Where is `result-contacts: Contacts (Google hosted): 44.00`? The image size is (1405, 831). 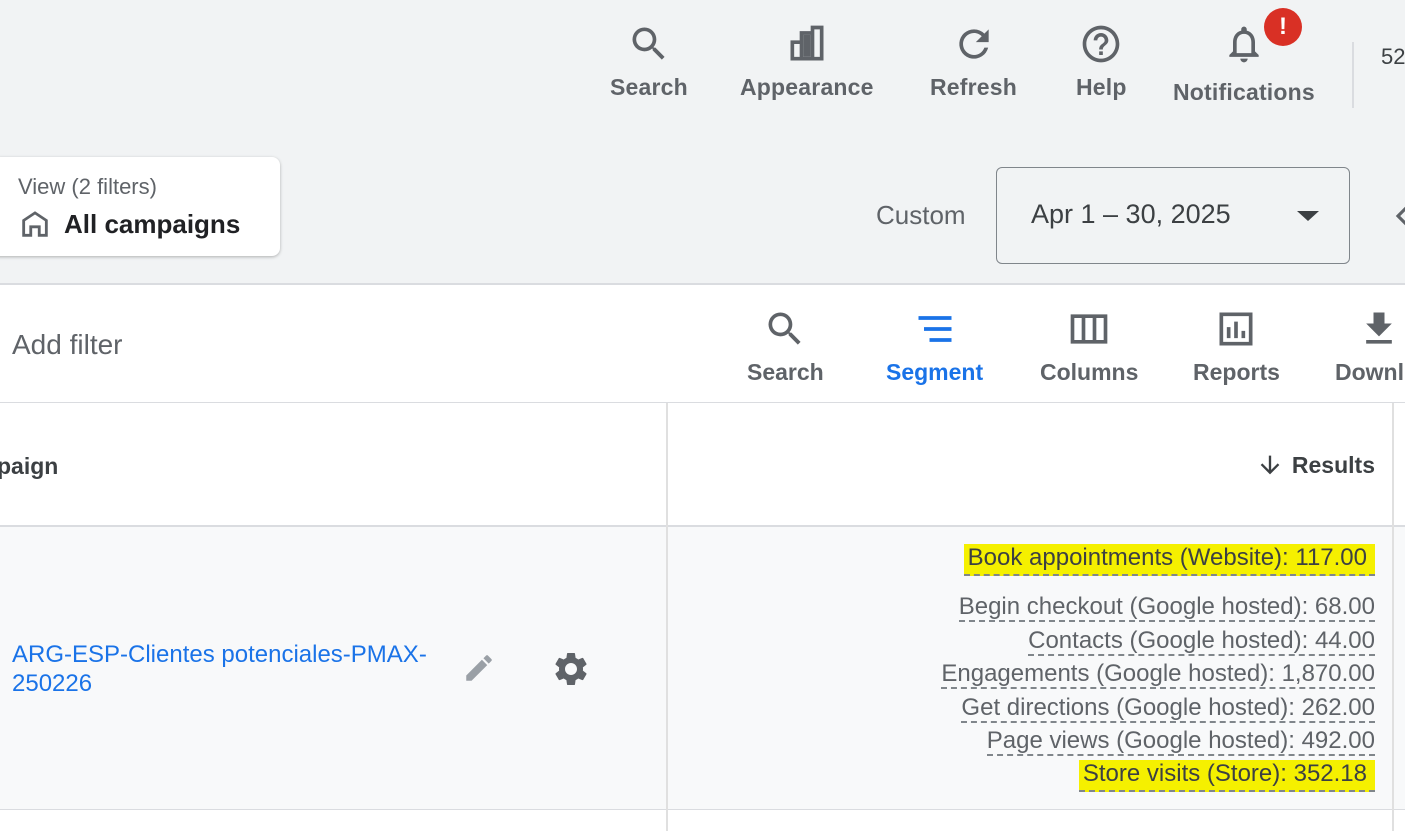 result-contacts: Contacts (Google hosted): 44.00 is located at coordinates (1158, 640).